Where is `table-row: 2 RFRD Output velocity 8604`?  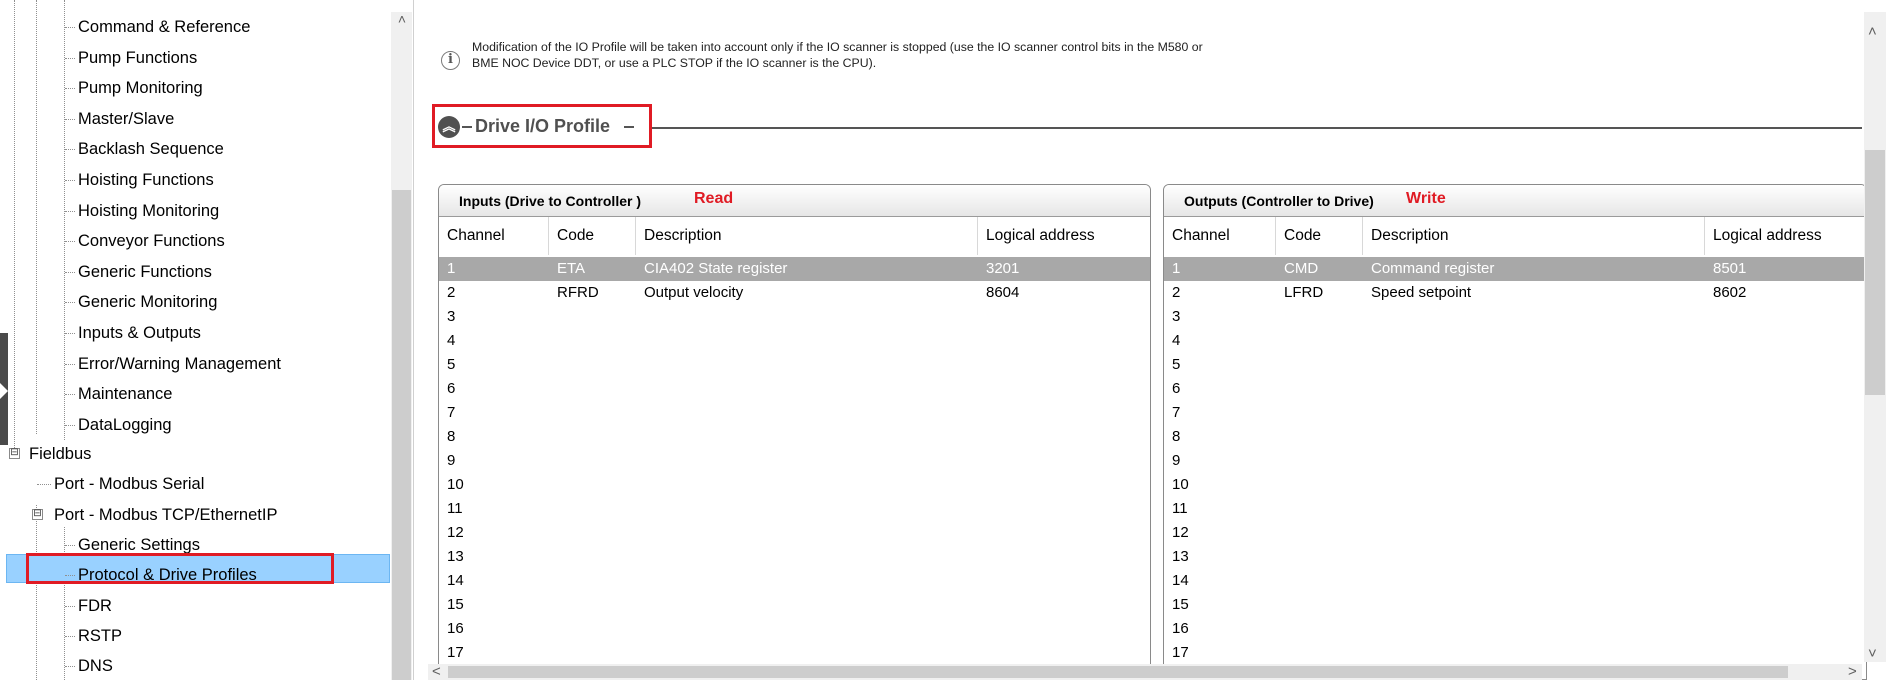 table-row: 2 RFRD Output velocity 8604 is located at coordinates (794, 293).